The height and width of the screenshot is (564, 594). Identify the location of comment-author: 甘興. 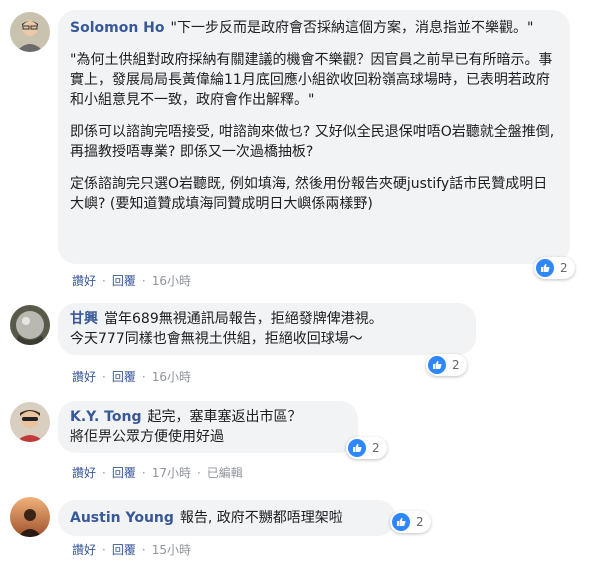
(84, 319).